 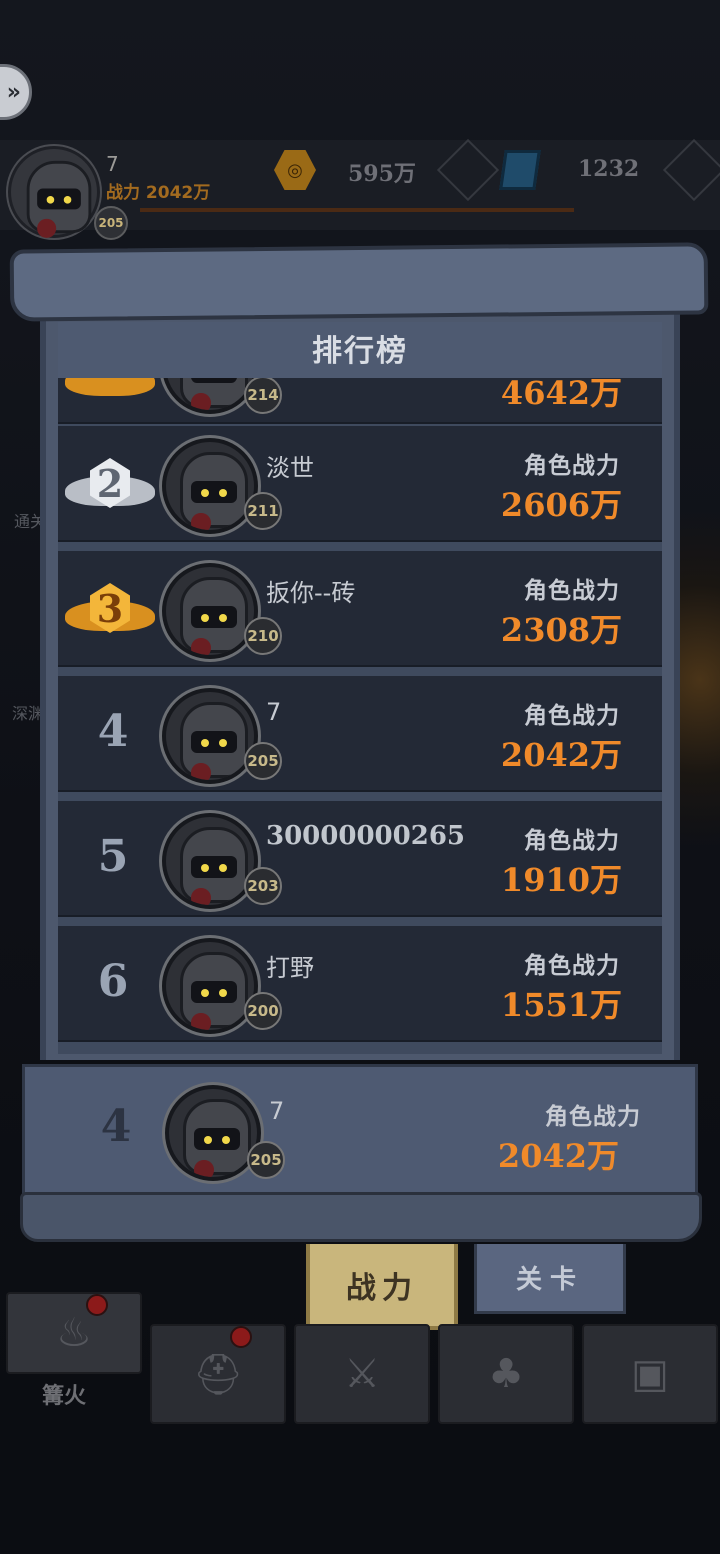 What do you see at coordinates (290, 468) in the screenshot?
I see `player-name: 淡世` at bounding box center [290, 468].